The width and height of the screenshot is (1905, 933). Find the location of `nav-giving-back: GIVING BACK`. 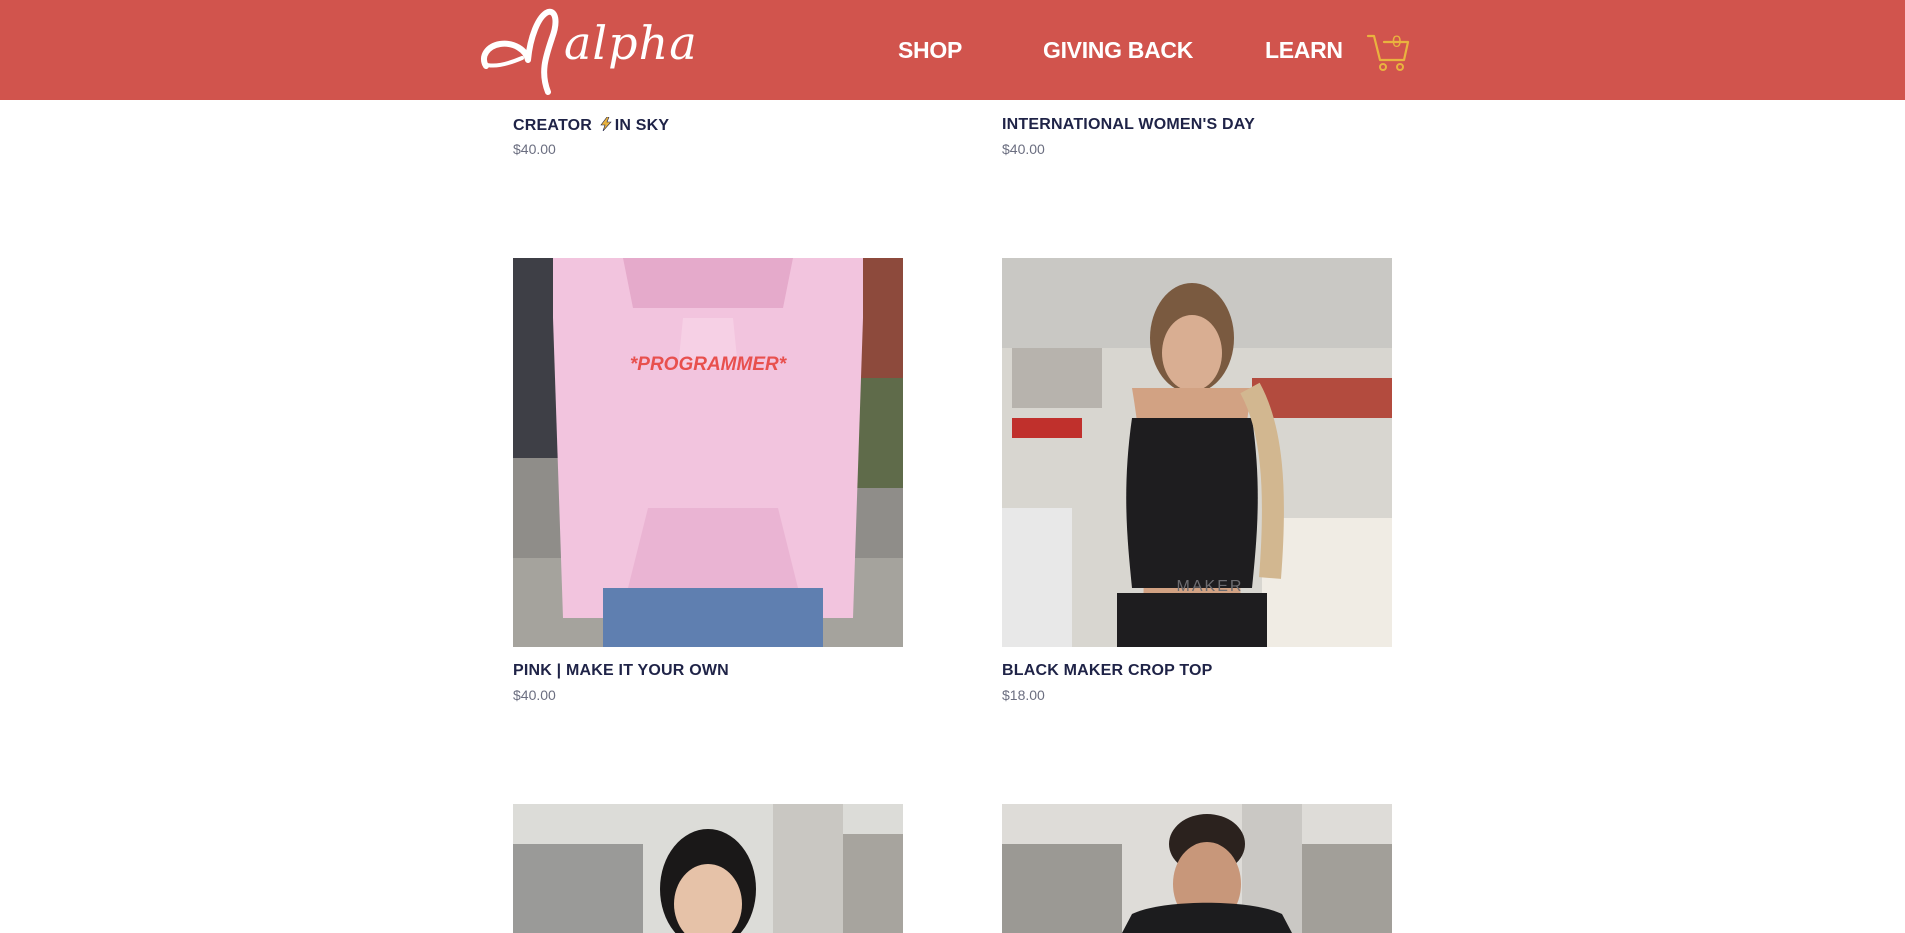

nav-giving-back: GIVING BACK is located at coordinates (1118, 50).